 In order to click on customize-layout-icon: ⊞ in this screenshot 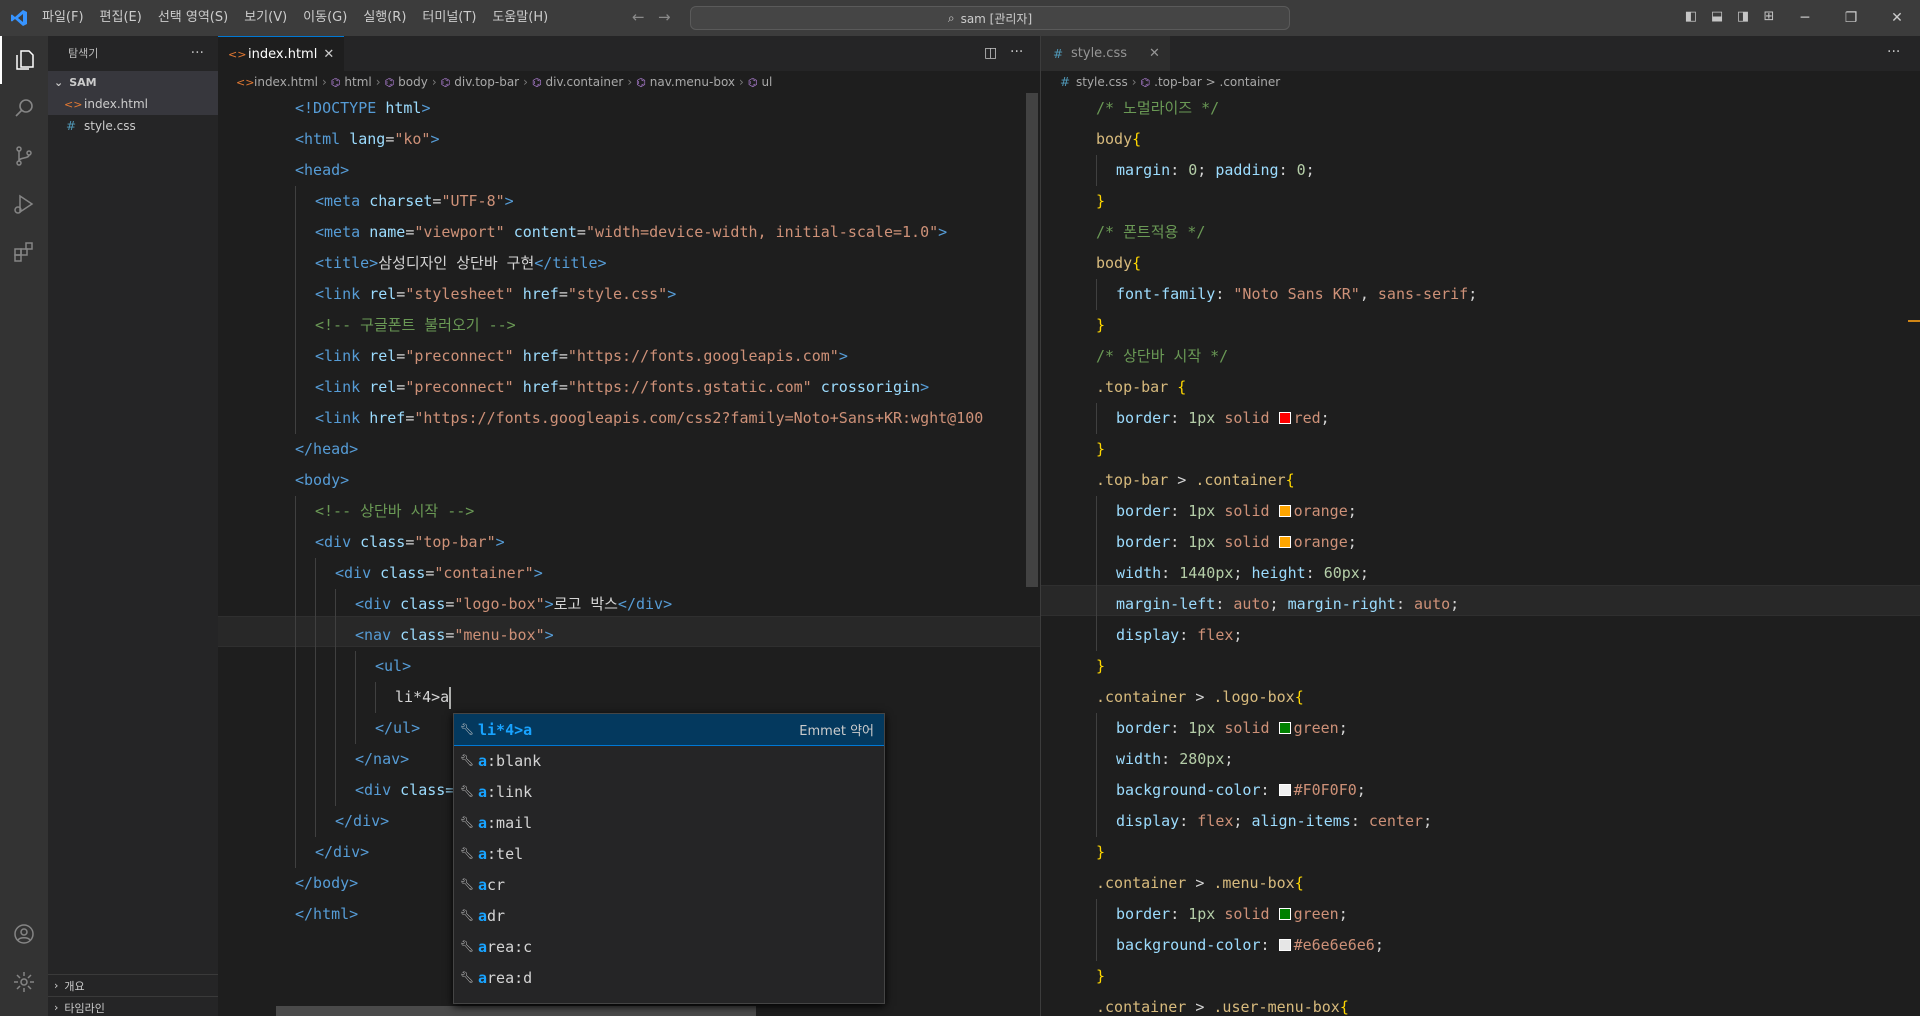, I will do `click(1769, 17)`.